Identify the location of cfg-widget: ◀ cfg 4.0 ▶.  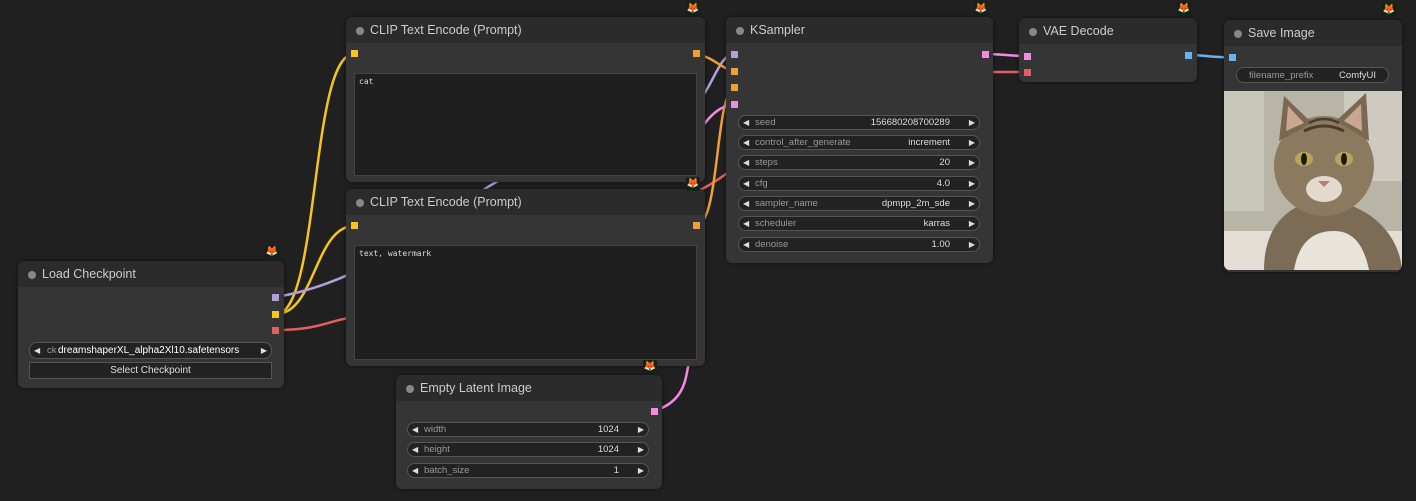
(859, 183).